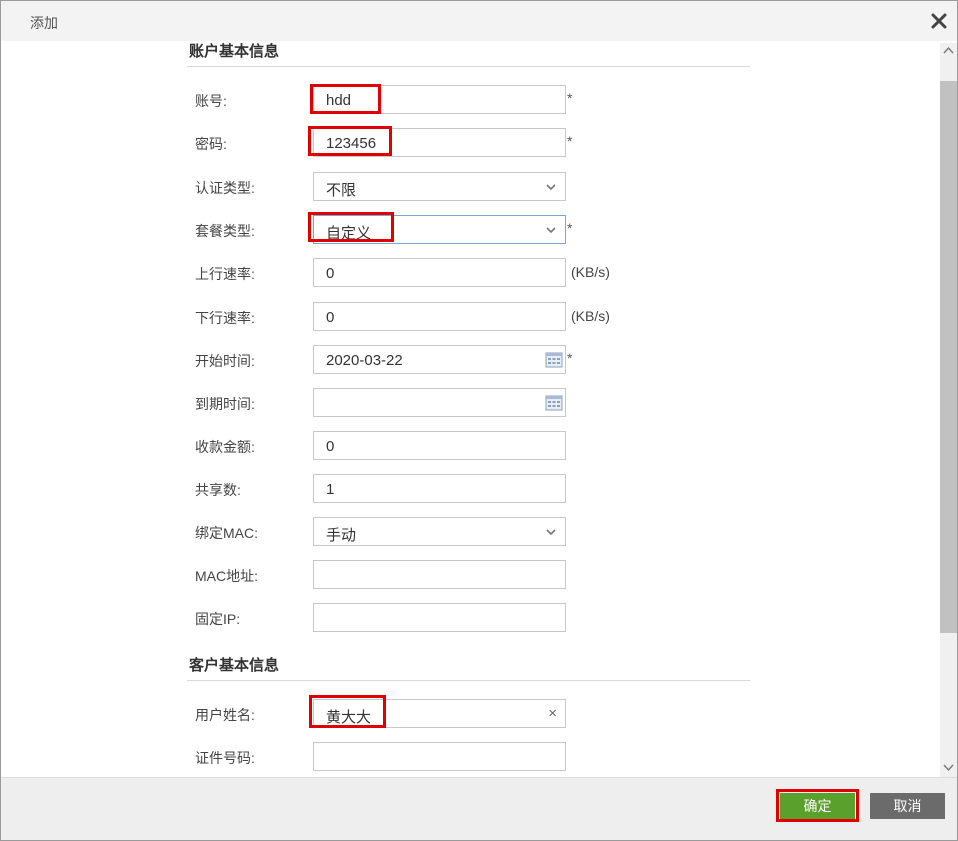 This screenshot has width=958, height=841. What do you see at coordinates (364, 360) in the screenshot?
I see `start-time-value: 2020-03-22` at bounding box center [364, 360].